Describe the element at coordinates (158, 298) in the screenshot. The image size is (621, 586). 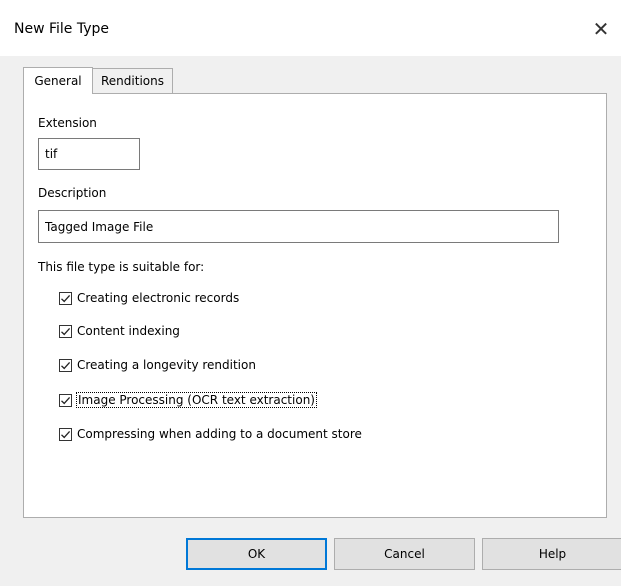
I see `option-label: Creating electronic records` at that location.